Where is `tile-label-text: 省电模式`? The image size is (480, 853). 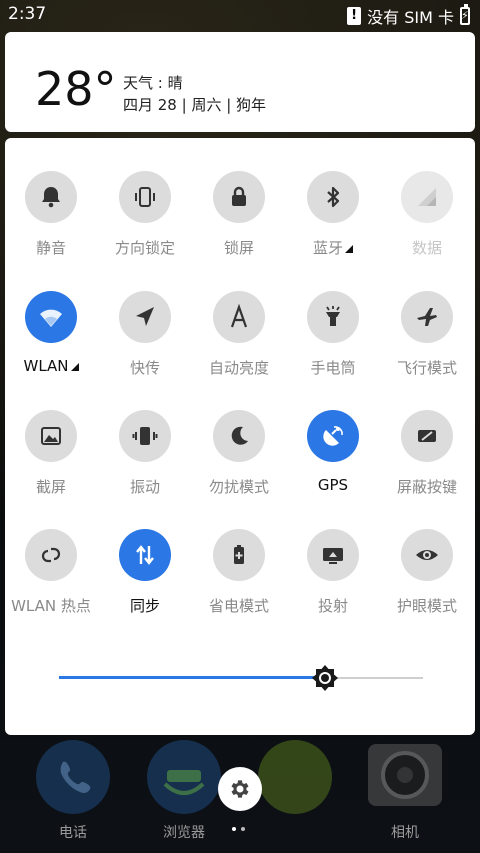 tile-label-text: 省电模式 is located at coordinates (238, 606).